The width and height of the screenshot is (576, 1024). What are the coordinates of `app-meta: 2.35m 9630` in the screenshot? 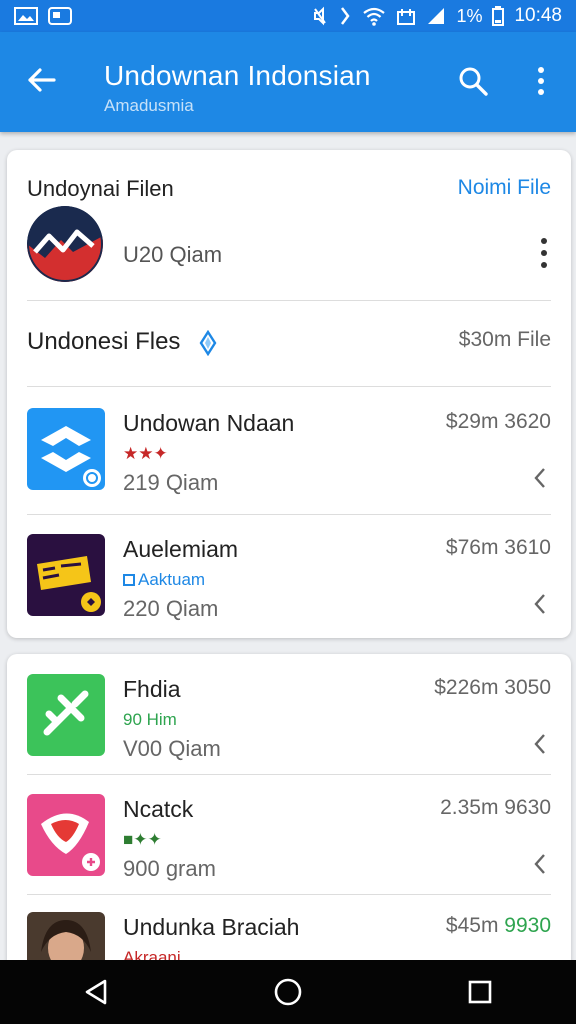 It's located at (495, 807).